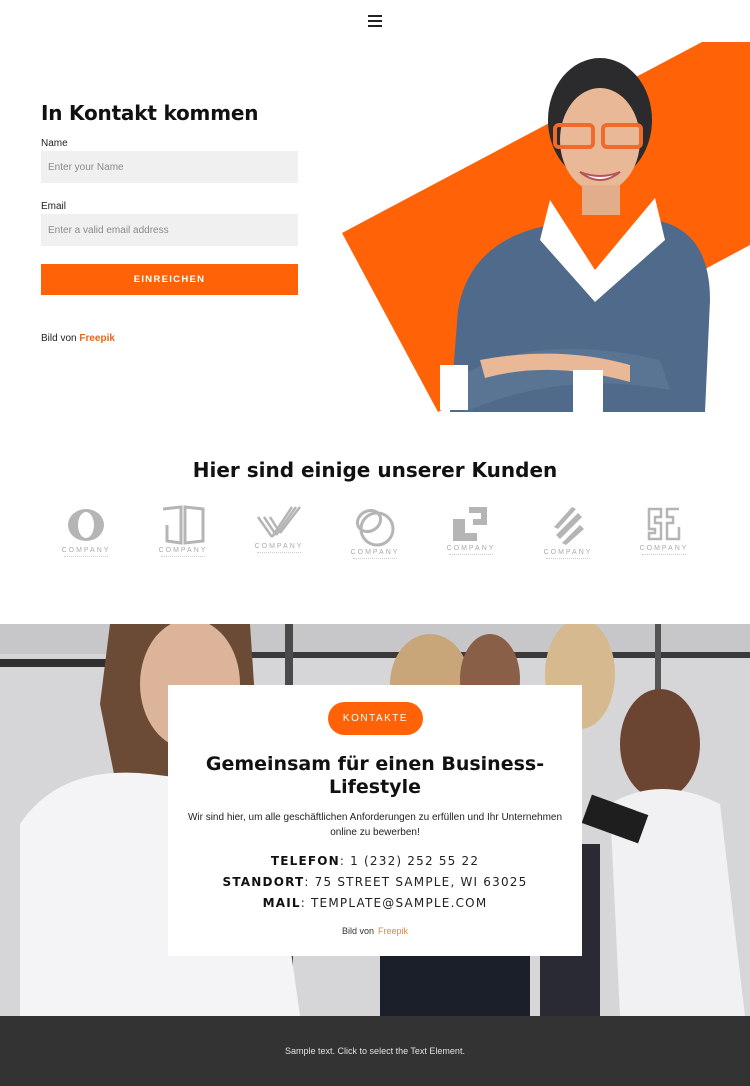 The width and height of the screenshot is (750, 1086). Describe the element at coordinates (59, 338) in the screenshot. I see `credit-prefix: Bild von` at that location.